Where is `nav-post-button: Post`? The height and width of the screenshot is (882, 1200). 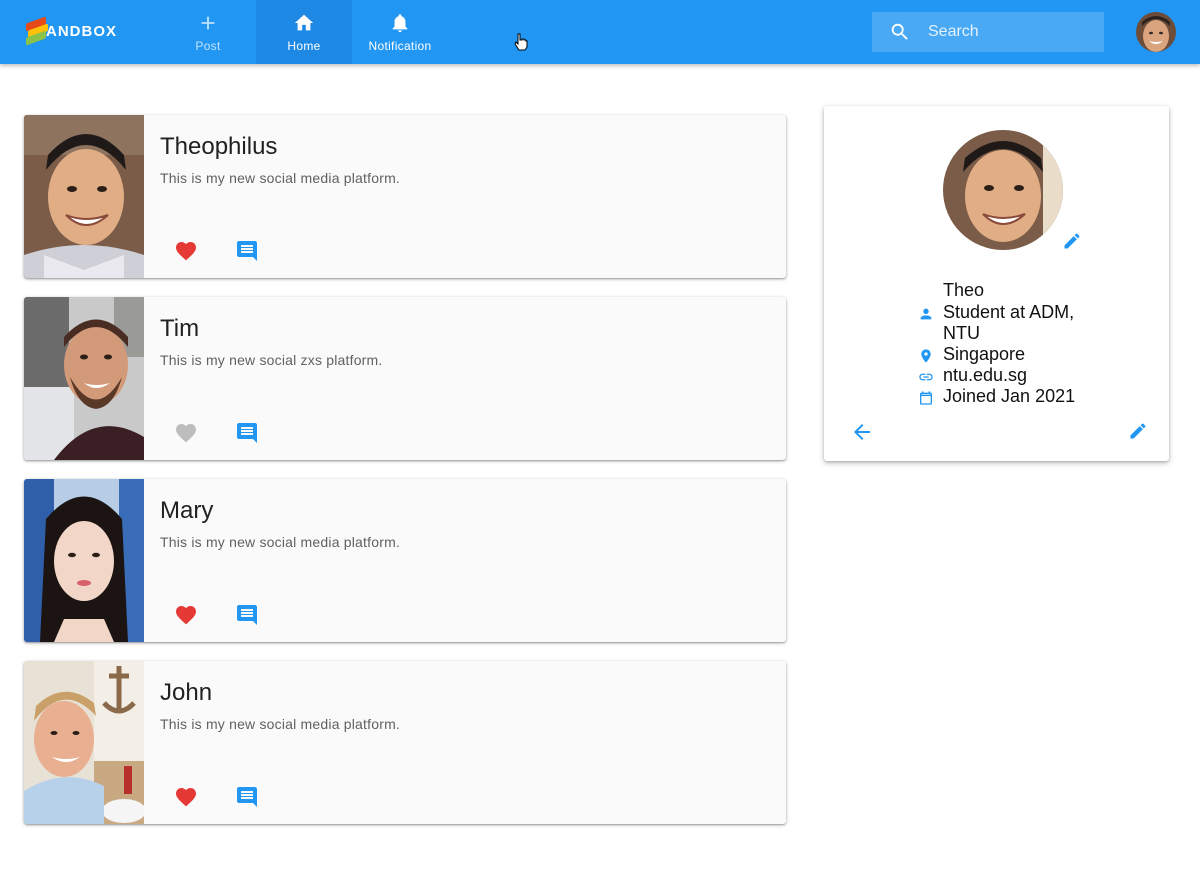 nav-post-button: Post is located at coordinates (208, 32).